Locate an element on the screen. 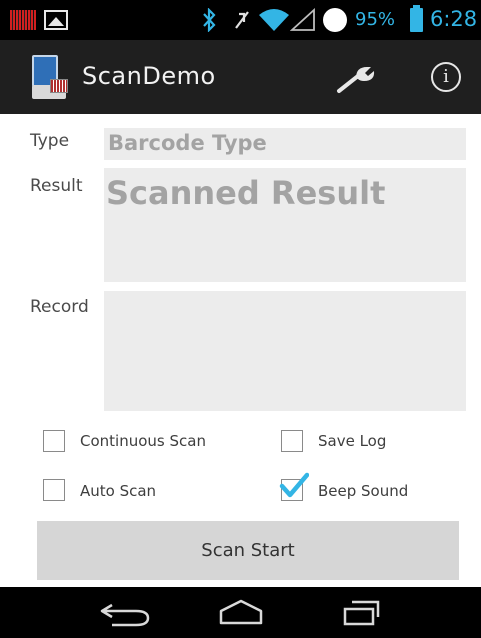 The height and width of the screenshot is (638, 481). record-field is located at coordinates (285, 351).